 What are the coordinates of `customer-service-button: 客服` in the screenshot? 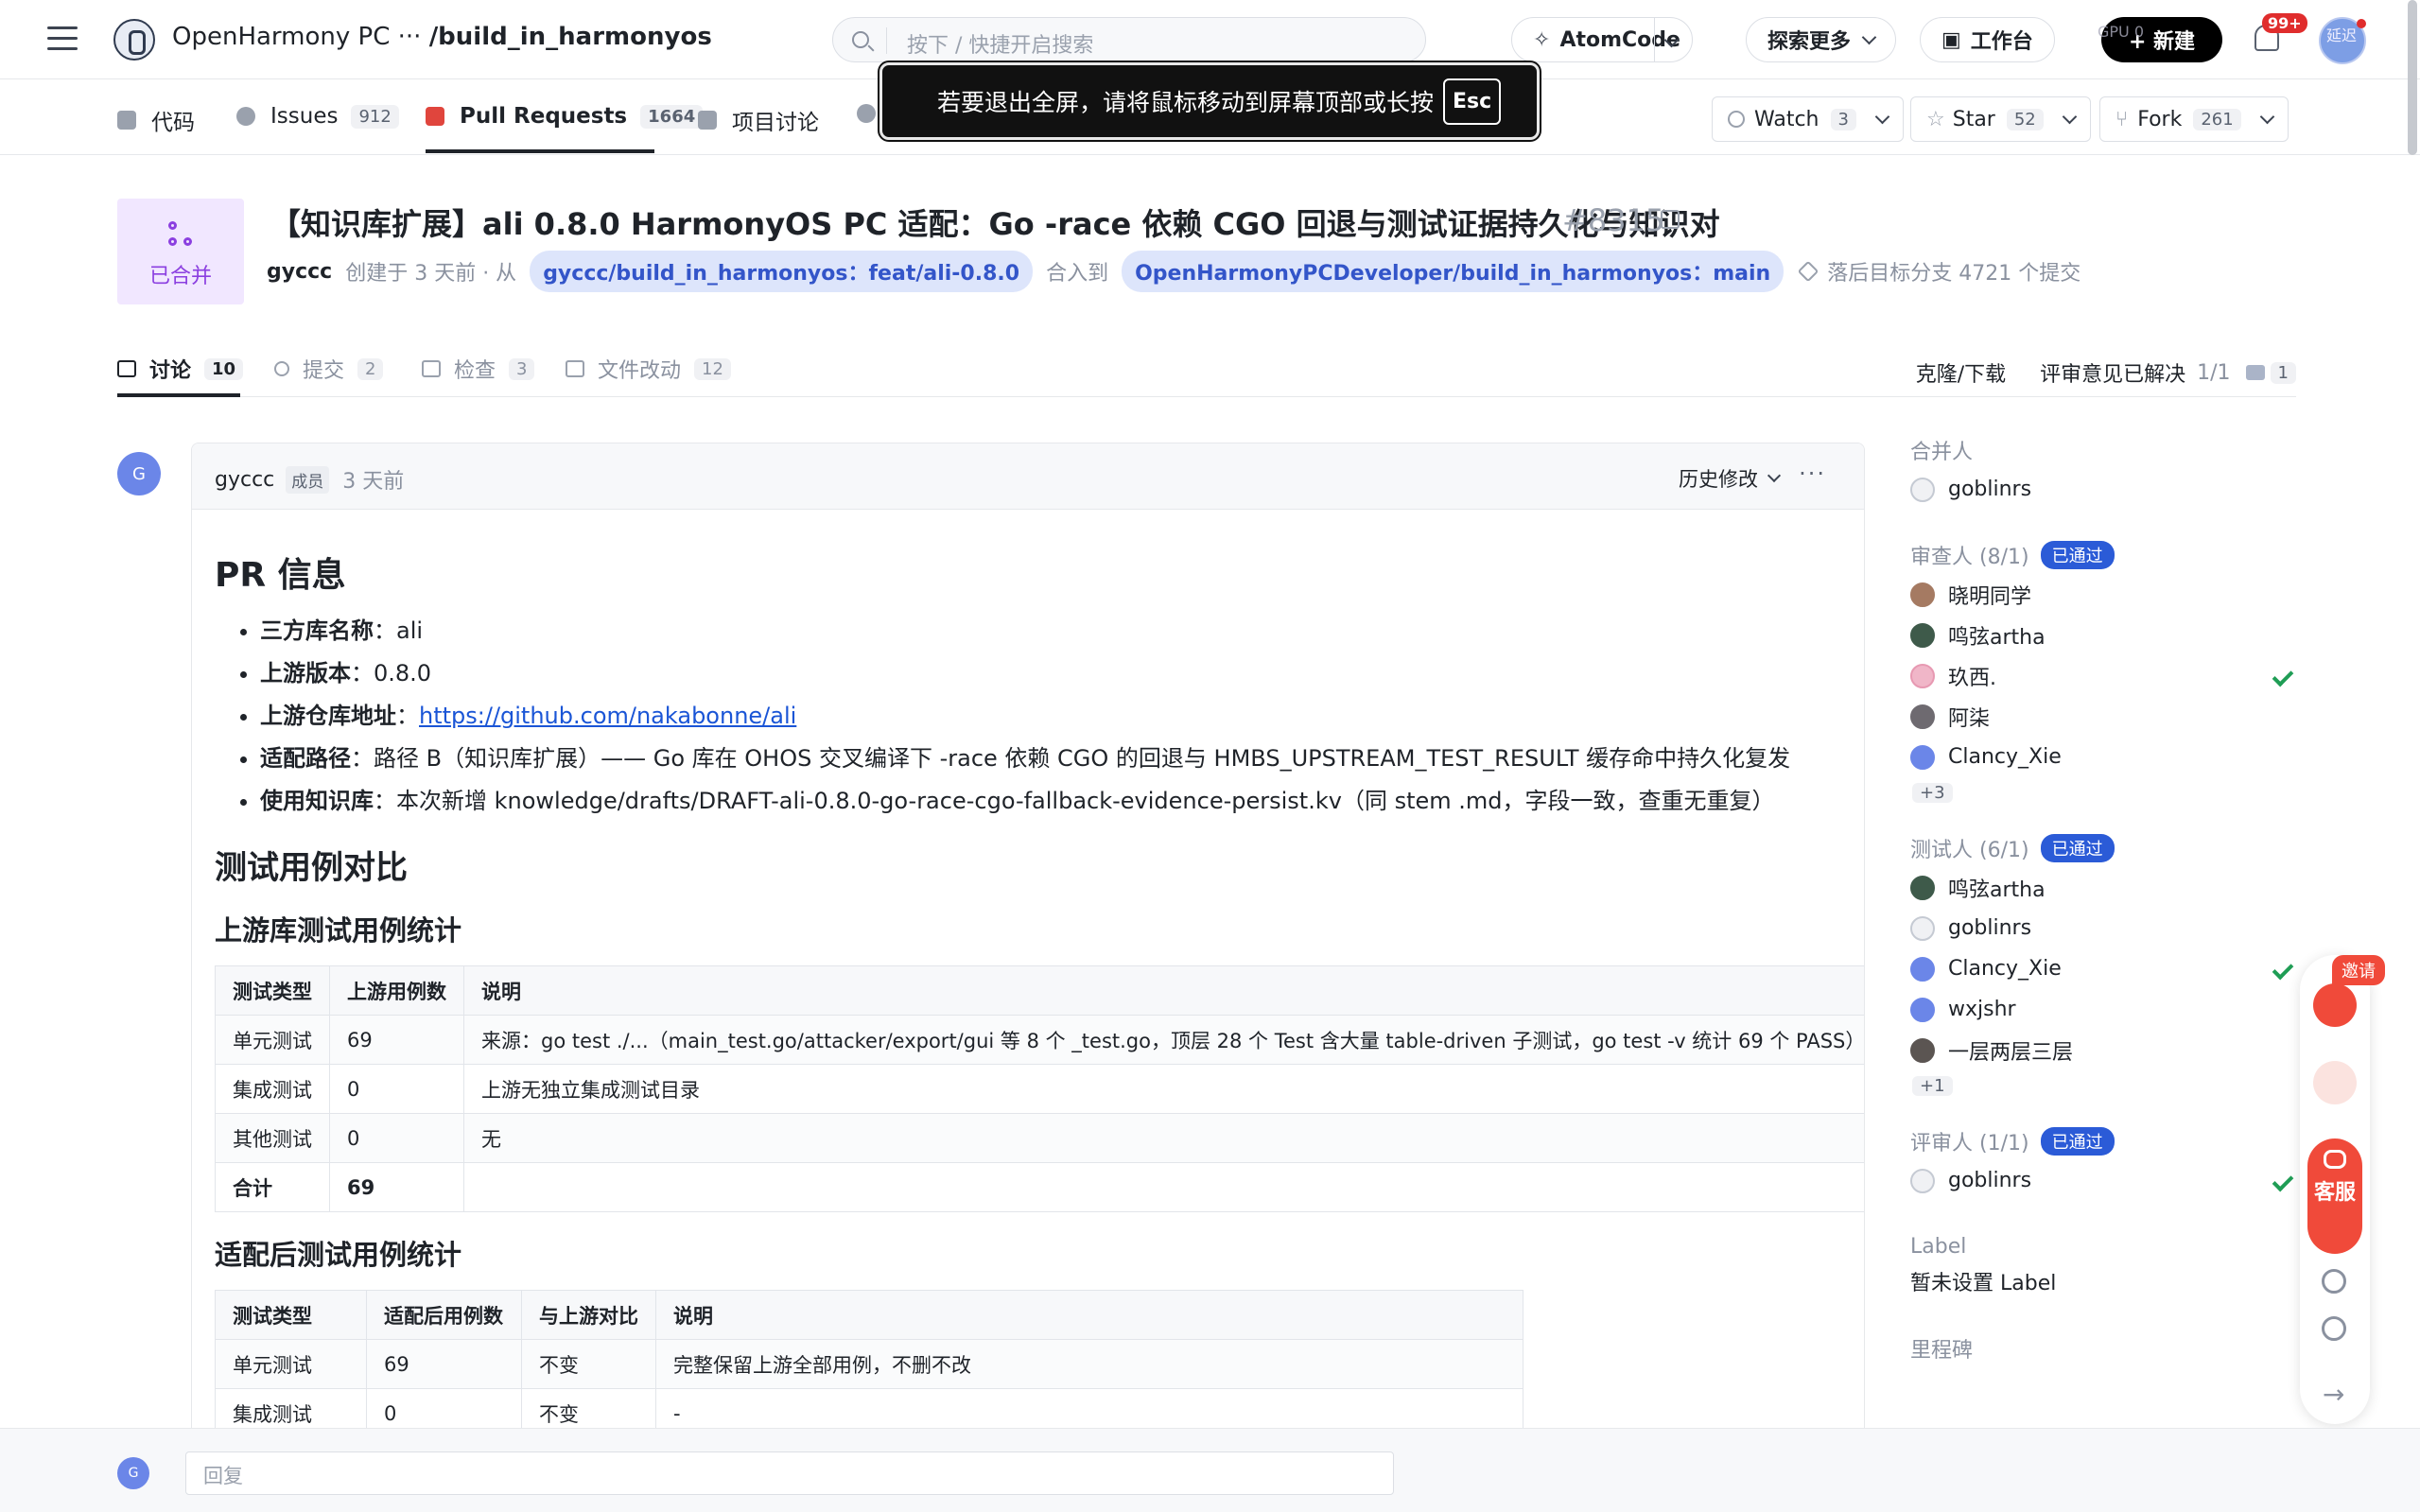 It's located at (2335, 1196).